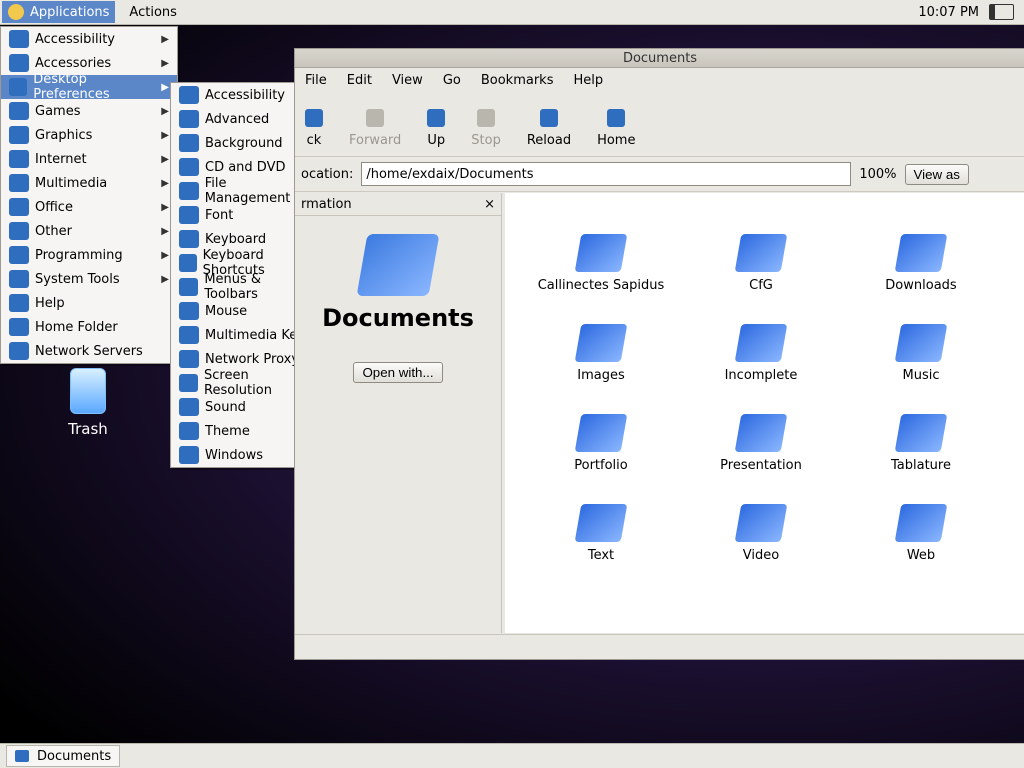  Describe the element at coordinates (588, 80) in the screenshot. I see `menubar-item: Help` at that location.